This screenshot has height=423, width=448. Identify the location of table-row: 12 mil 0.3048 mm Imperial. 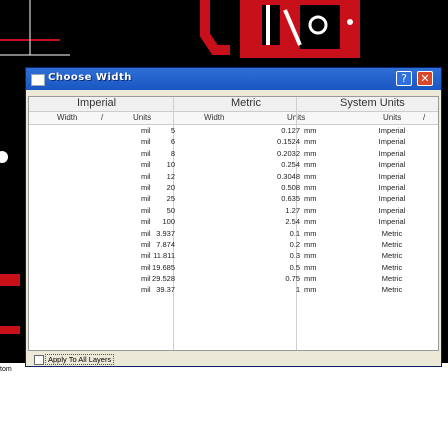
(233, 176).